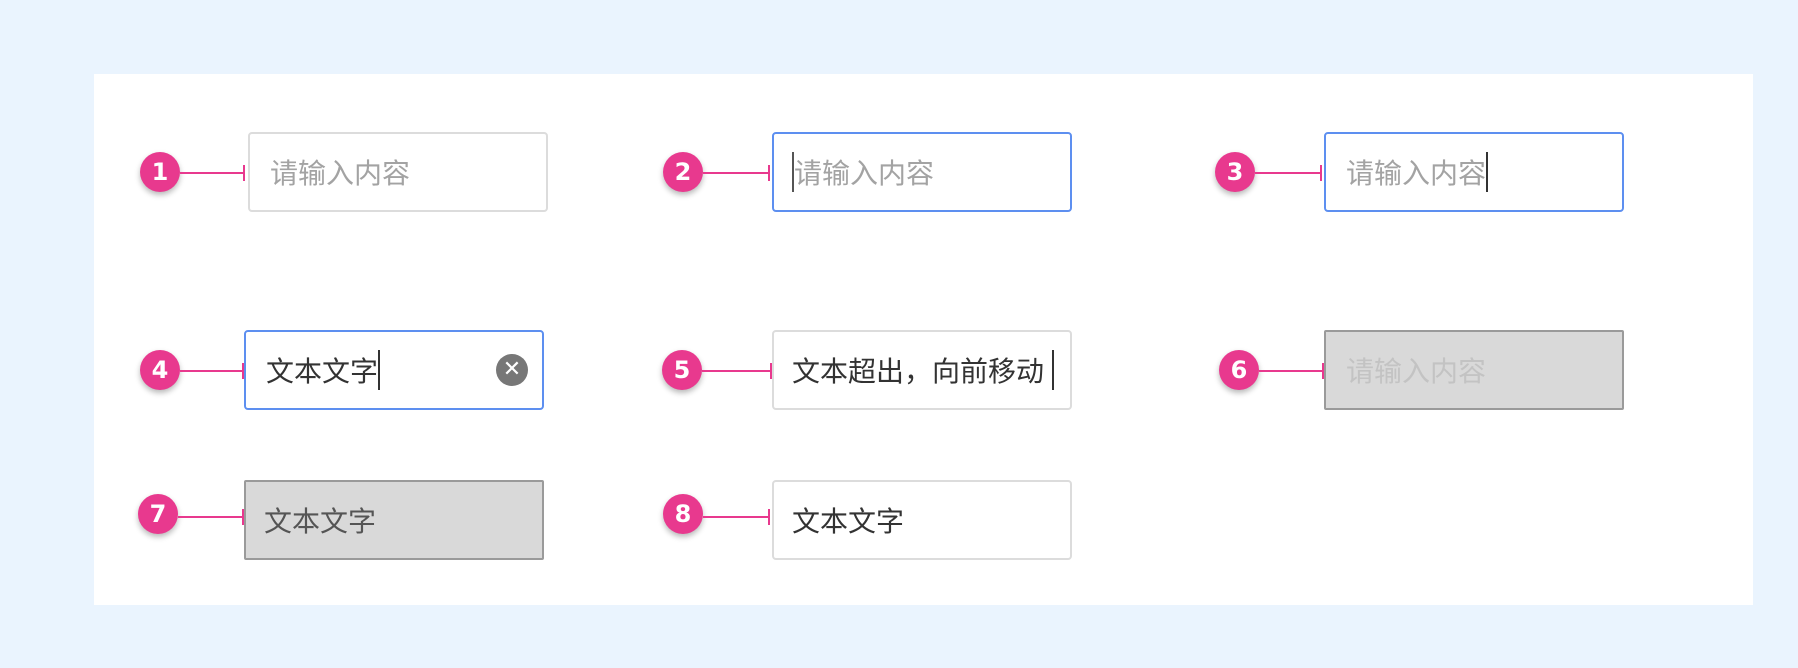 This screenshot has height=668, width=1798. What do you see at coordinates (918, 371) in the screenshot?
I see `input-value: 文本超出，向前移动` at bounding box center [918, 371].